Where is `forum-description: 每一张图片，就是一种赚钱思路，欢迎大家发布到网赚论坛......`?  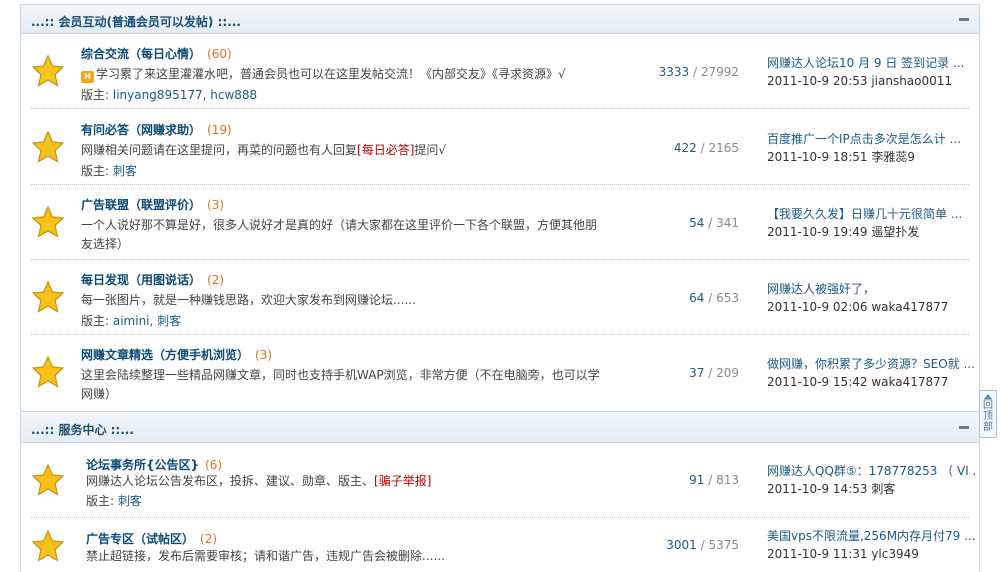 forum-description: 每一张图片，就是一种赚钱思路，欢迎大家发布到网赚论坛...... is located at coordinates (341, 300).